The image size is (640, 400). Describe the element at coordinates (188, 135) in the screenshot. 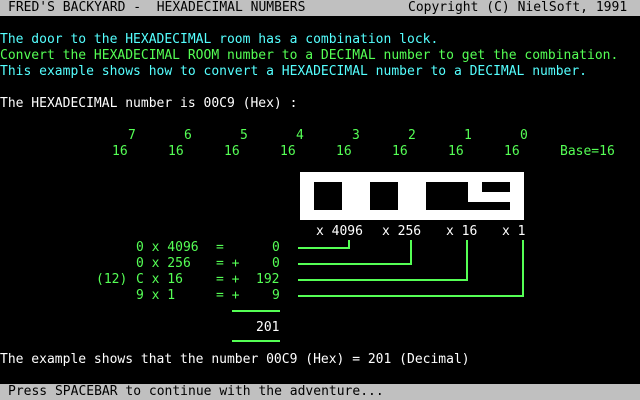

I see `exponent: 6` at that location.